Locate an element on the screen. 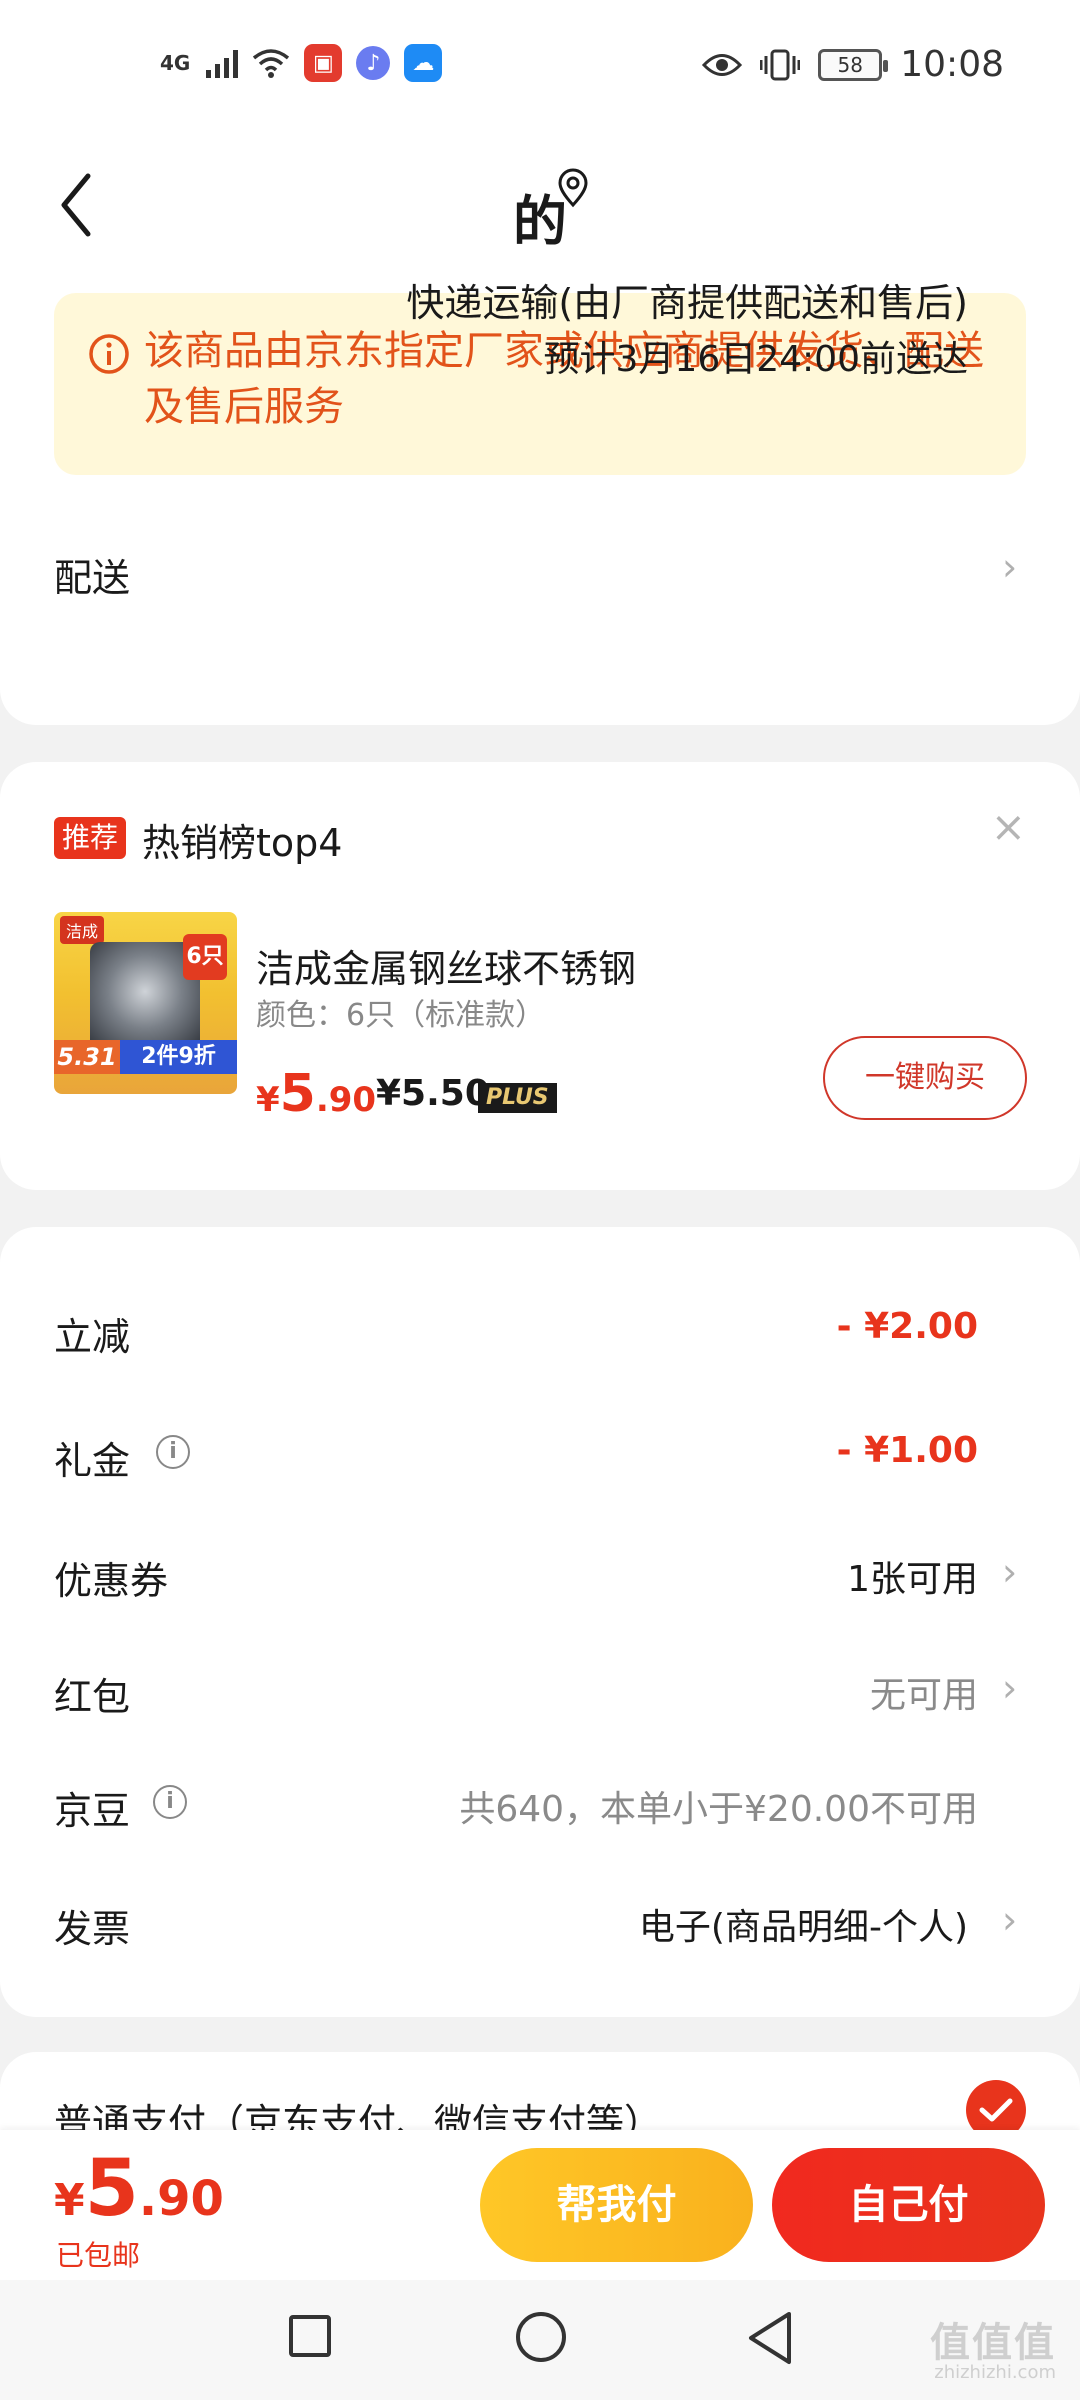 This screenshot has width=1080, height=2400. redpacket-value: 无可用 is located at coordinates (924, 1692).